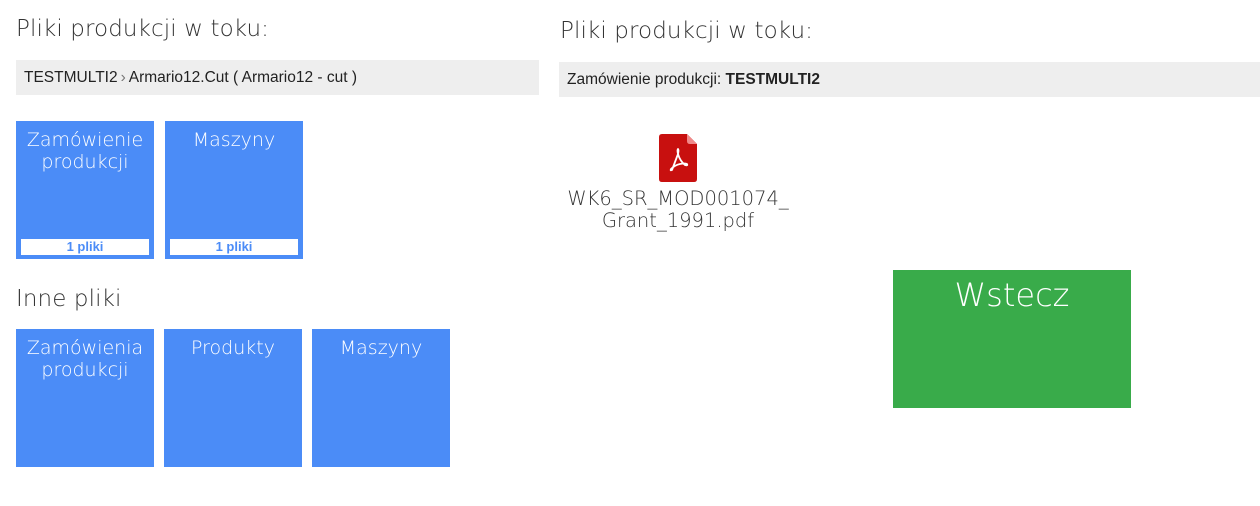  What do you see at coordinates (85, 190) in the screenshot?
I see `tile-production-order: Zamówienie produkcji 1 pliki` at bounding box center [85, 190].